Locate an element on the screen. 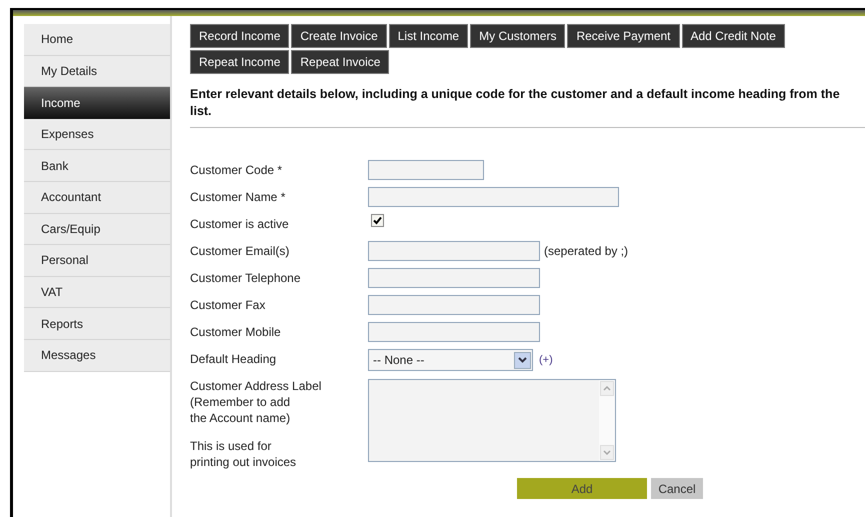  sidebar-item: Expenses is located at coordinates (97, 134).